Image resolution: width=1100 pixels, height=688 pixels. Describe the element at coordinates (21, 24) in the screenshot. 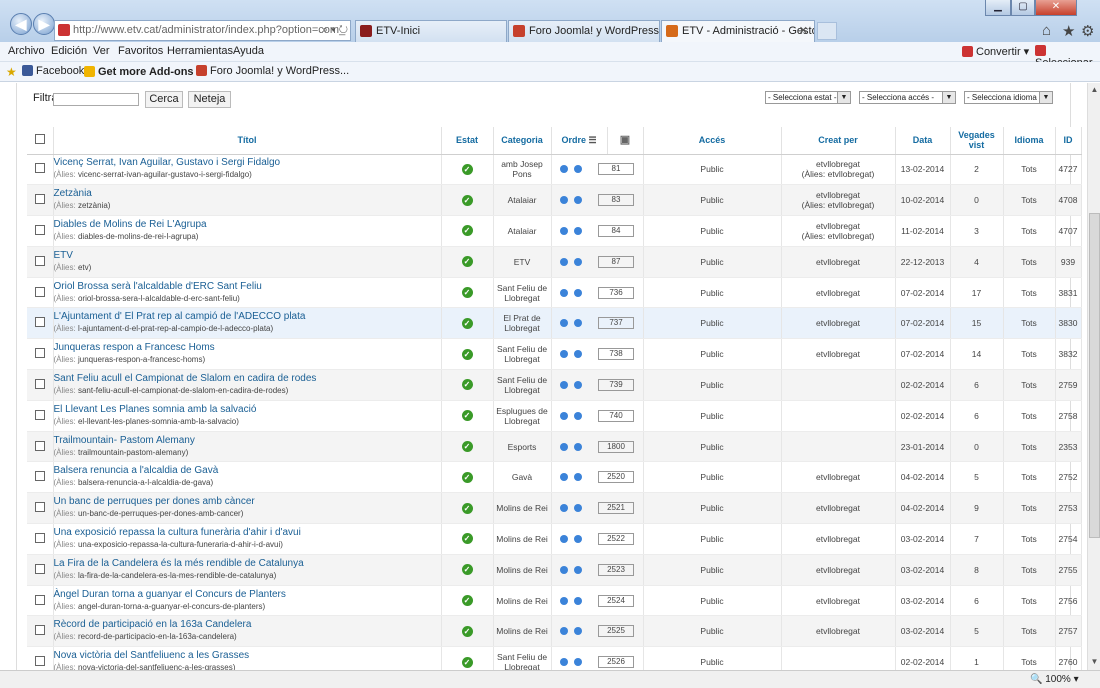

I see `back-button: ◀` at that location.